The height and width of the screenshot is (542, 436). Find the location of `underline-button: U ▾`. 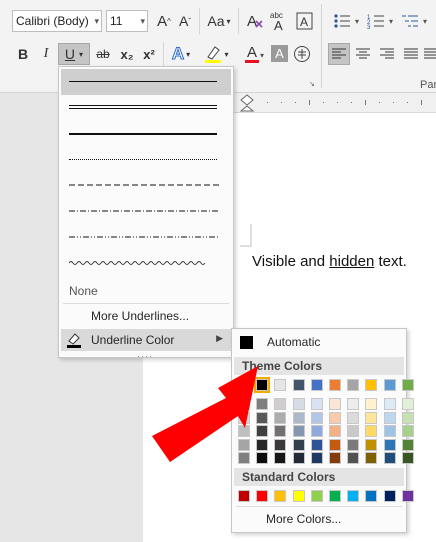

underline-button: U ▾ is located at coordinates (74, 54).